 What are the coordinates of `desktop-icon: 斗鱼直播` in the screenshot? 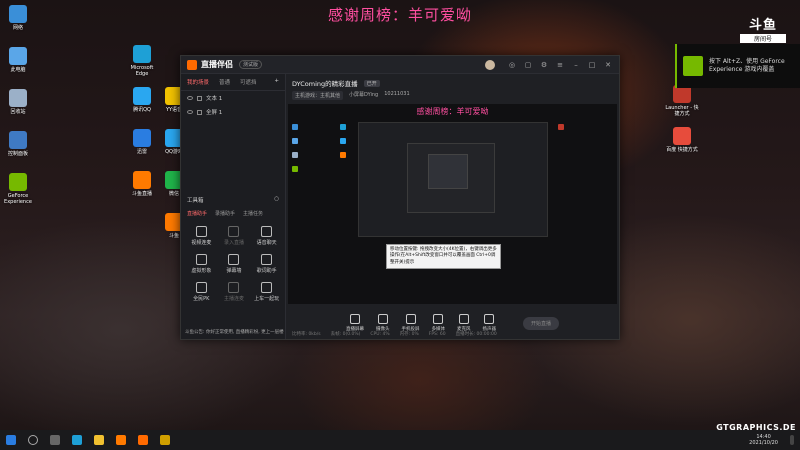 It's located at (142, 184).